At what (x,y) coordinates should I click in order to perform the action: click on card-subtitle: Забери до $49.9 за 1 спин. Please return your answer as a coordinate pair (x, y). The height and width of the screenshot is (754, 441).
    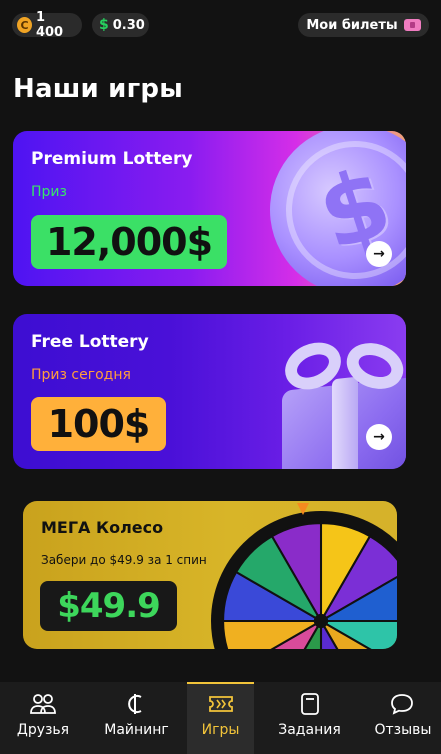
    Looking at the image, I should click on (124, 560).